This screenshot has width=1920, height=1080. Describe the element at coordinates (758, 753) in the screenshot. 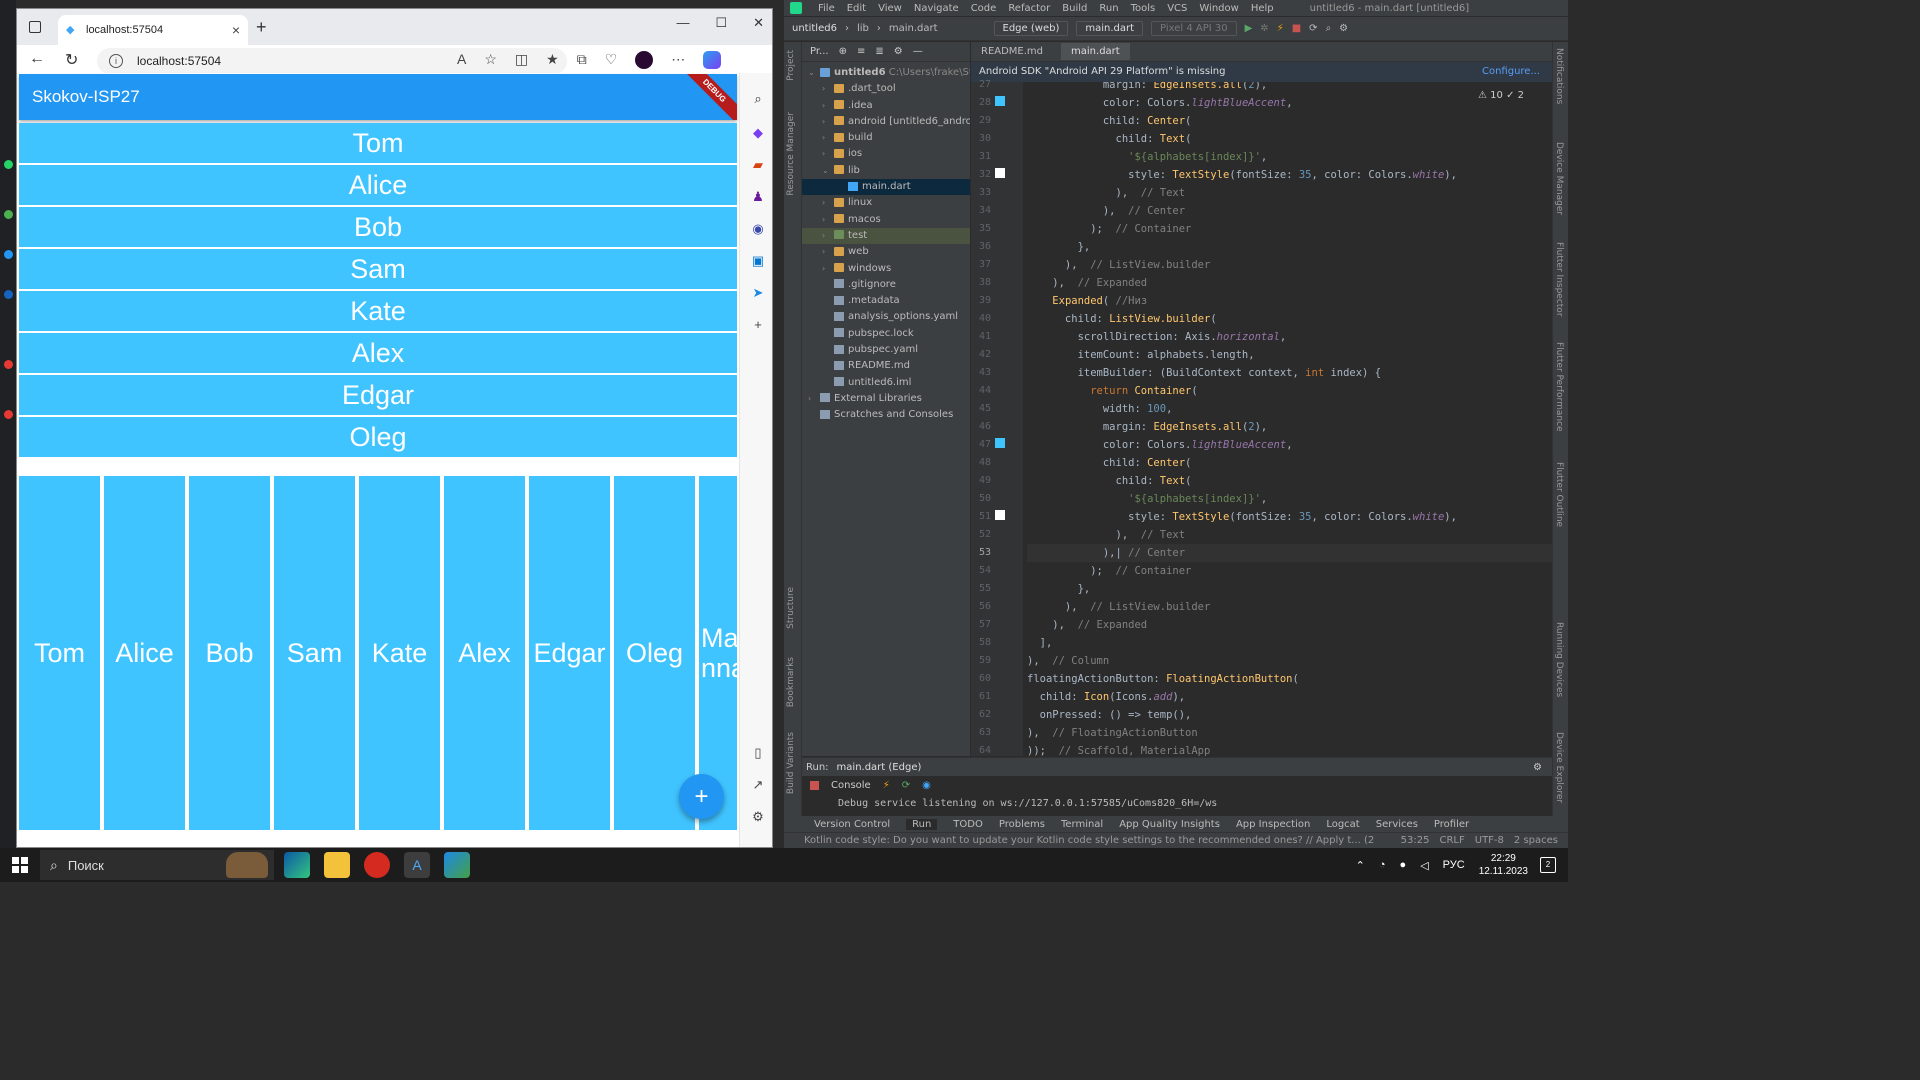

I see `sidebar-layout-icon: ▯` at that location.